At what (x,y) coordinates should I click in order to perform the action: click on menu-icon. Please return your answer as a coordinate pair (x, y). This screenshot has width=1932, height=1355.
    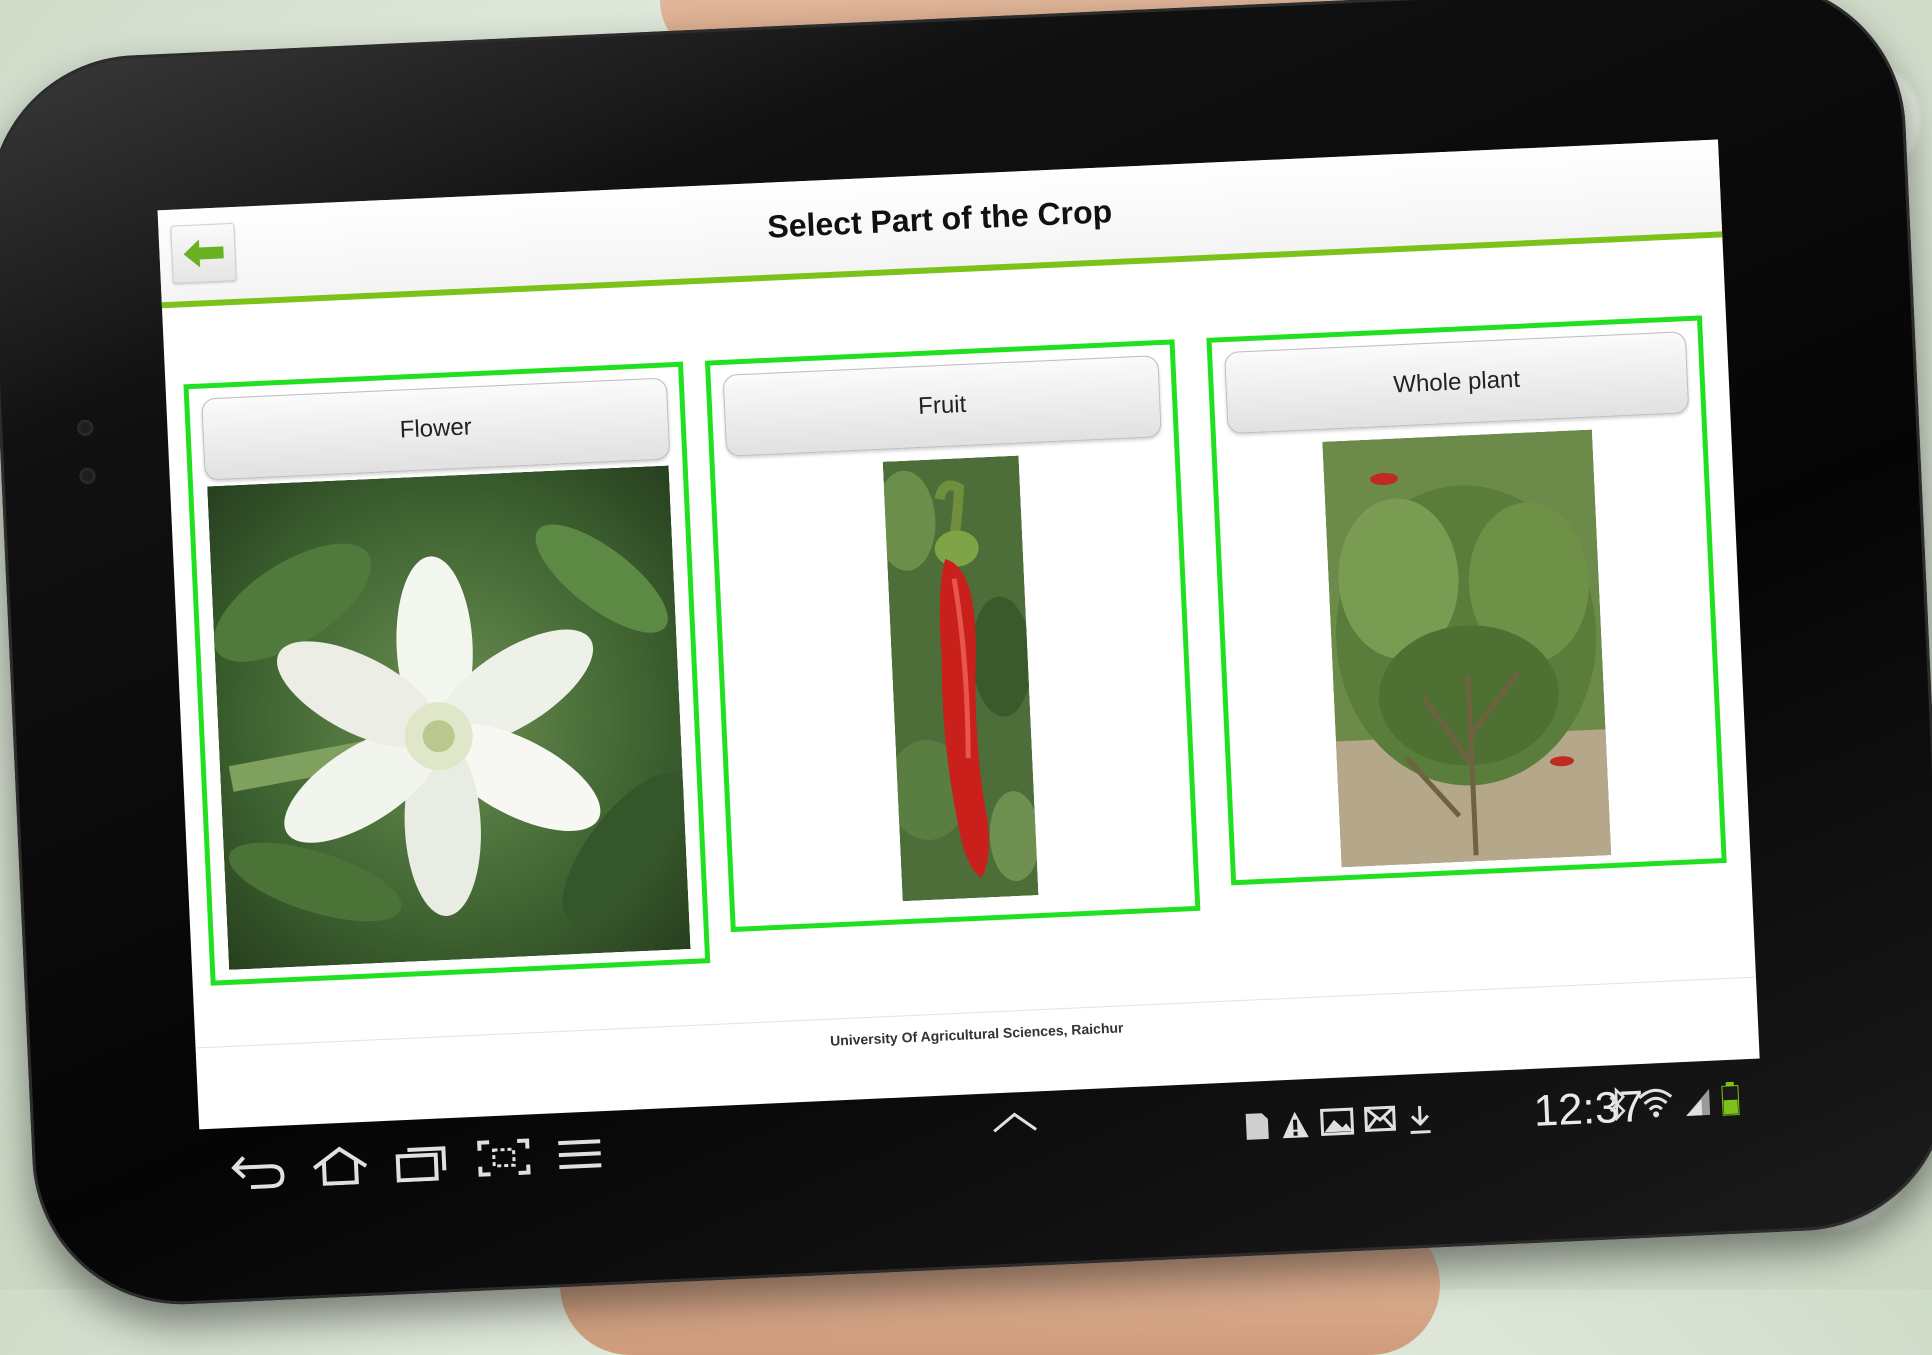
    Looking at the image, I should click on (580, 1154).